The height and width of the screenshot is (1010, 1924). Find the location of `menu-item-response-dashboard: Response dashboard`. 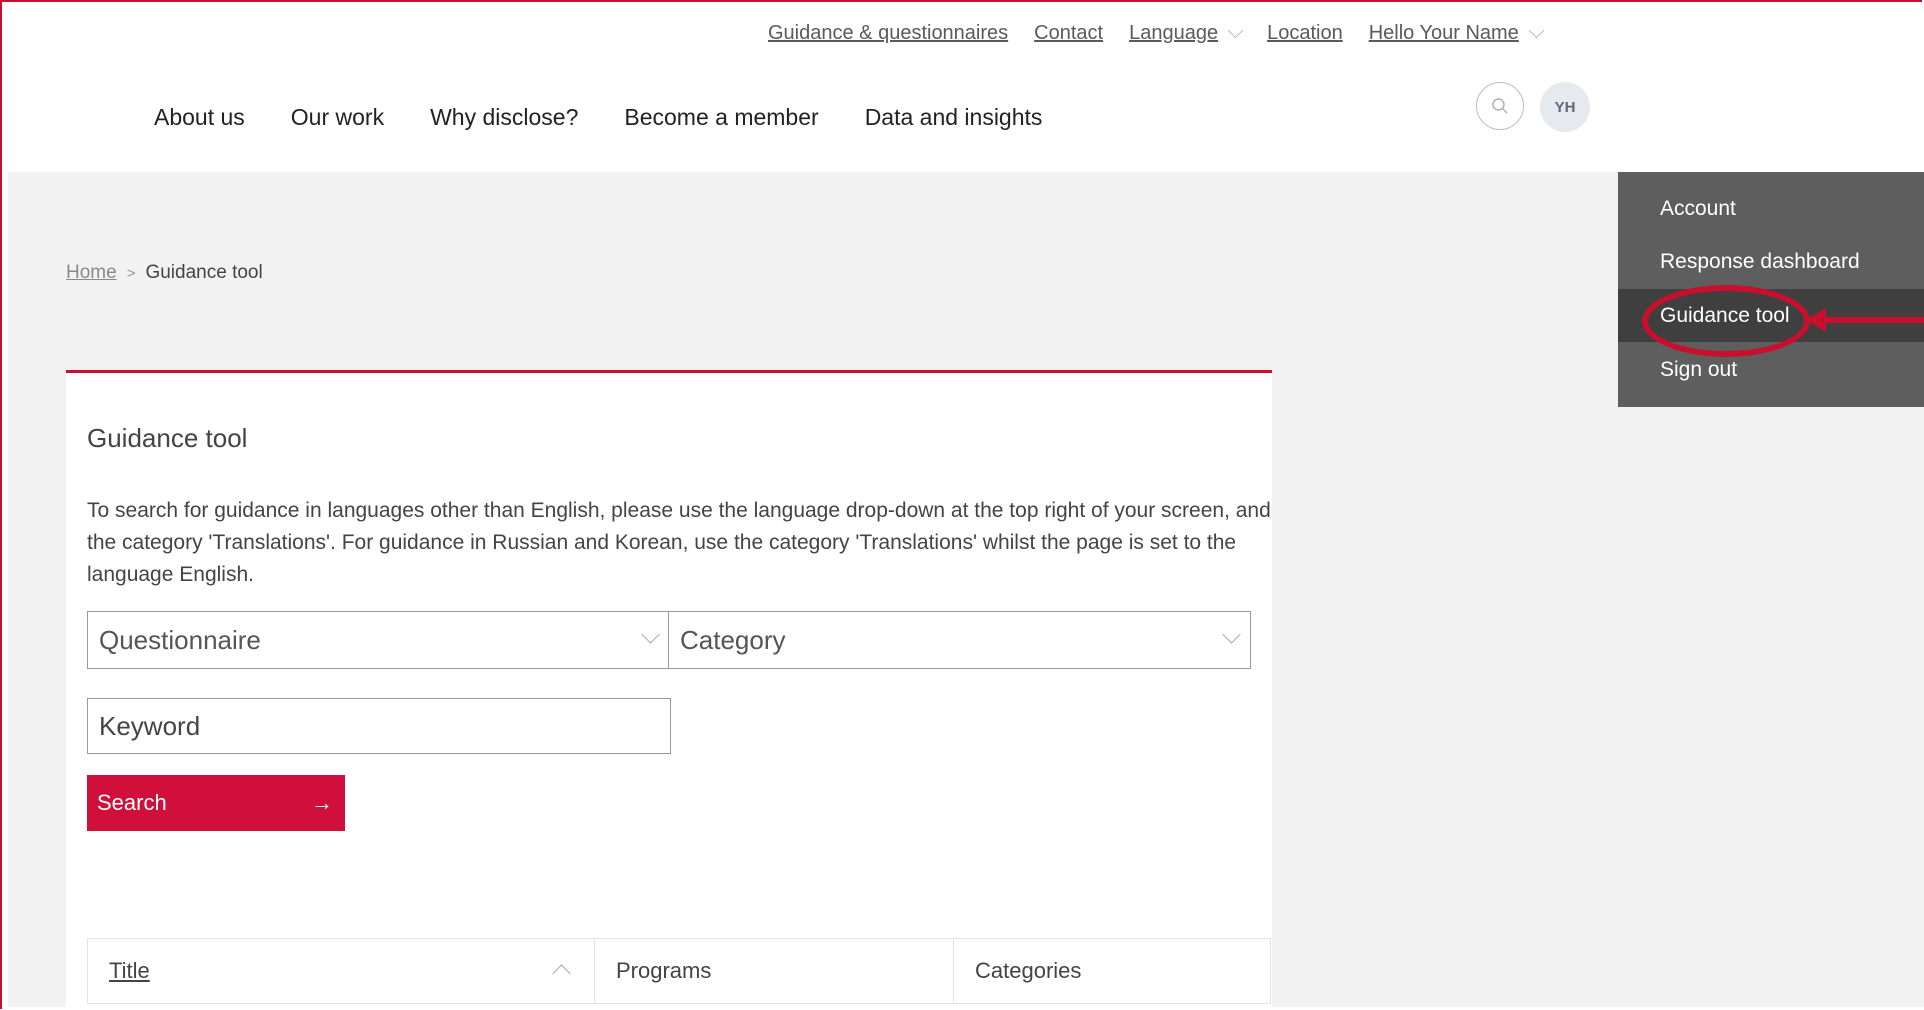

menu-item-response-dashboard: Response dashboard is located at coordinates (1771, 261).